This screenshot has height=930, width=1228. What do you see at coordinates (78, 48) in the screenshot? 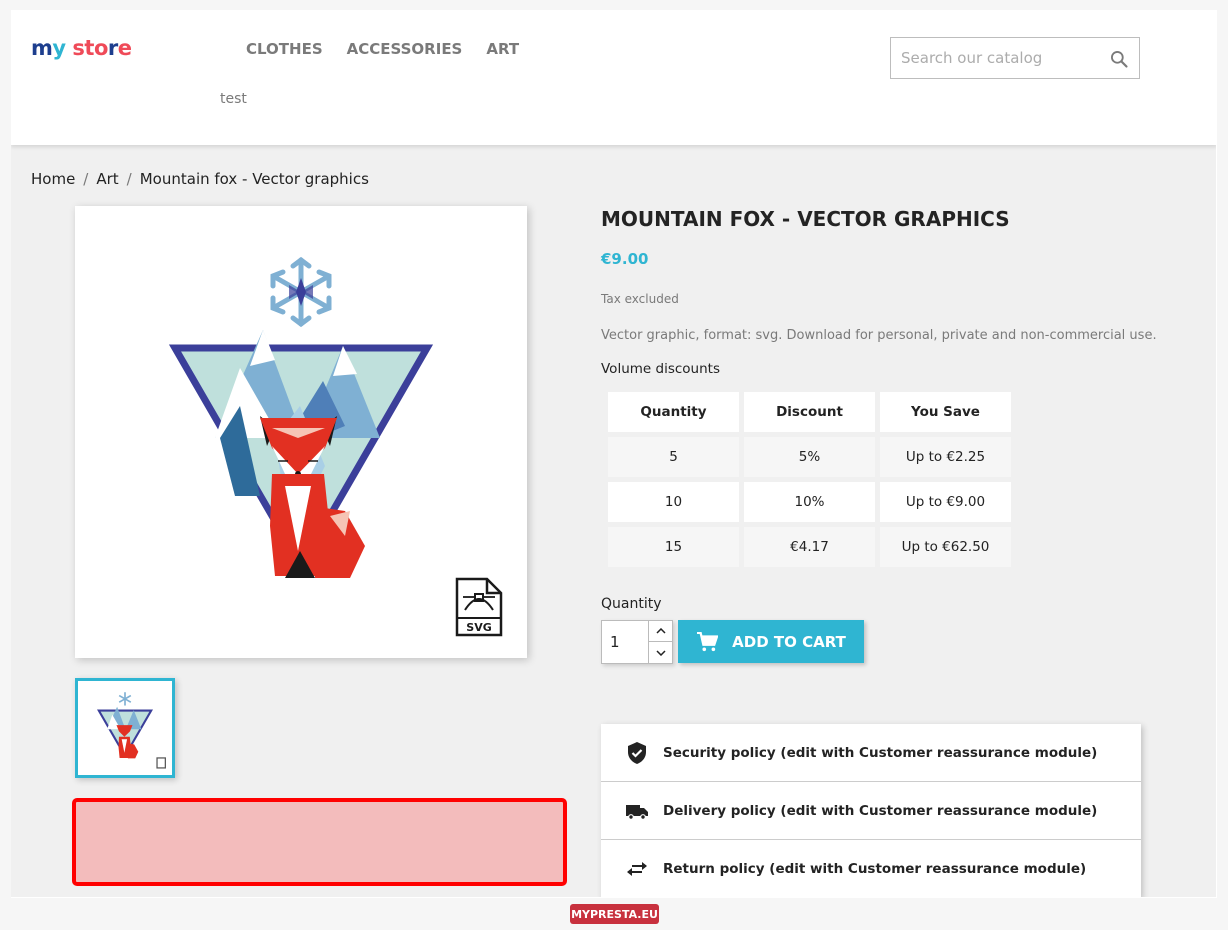
I see `logo-letter: s` at bounding box center [78, 48].